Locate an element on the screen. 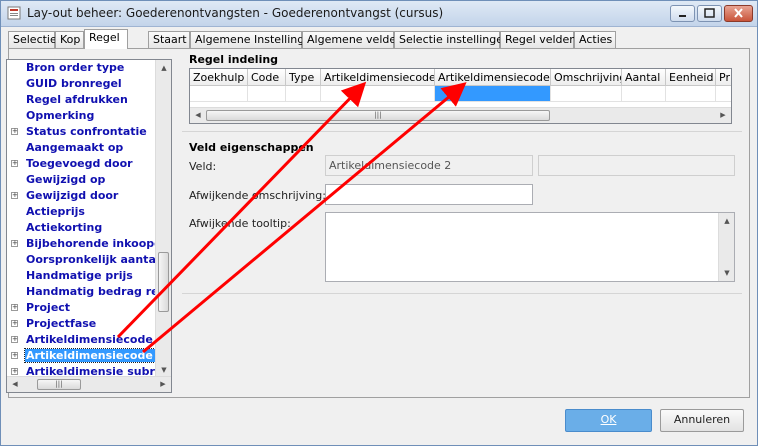 The image size is (758, 446). regel-indeling-title: Regel indeling is located at coordinates (234, 59).